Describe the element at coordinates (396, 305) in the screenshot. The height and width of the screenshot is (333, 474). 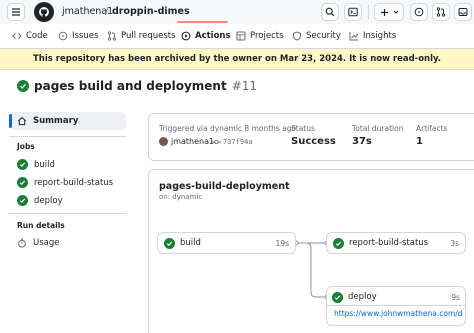
I see `deploy-url-divider` at that location.